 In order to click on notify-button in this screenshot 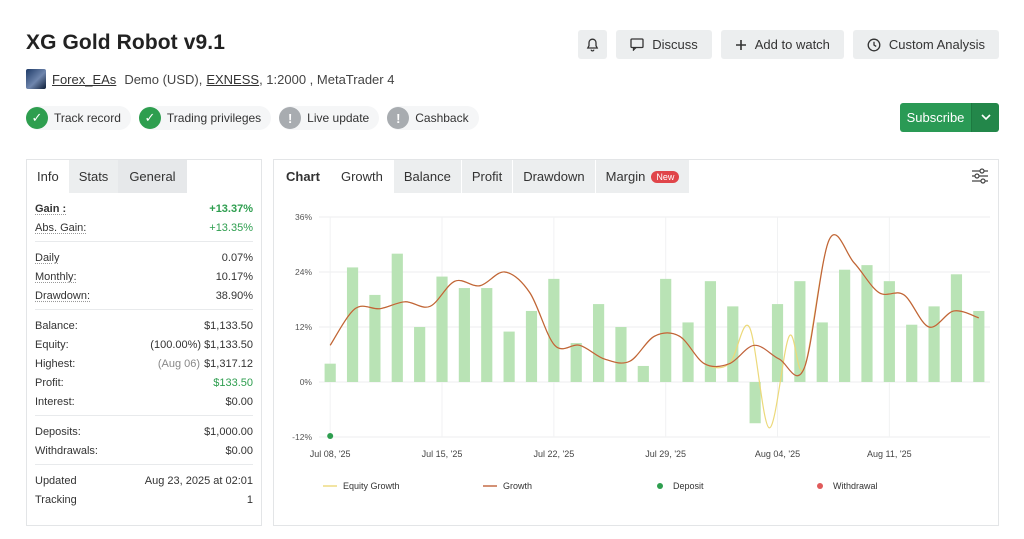, I will do `click(593, 44)`.